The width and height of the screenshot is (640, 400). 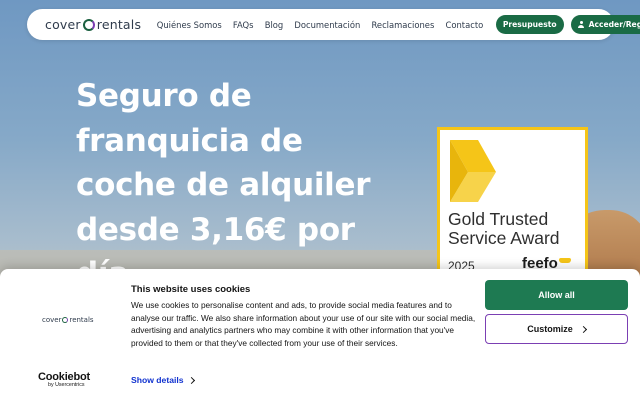 I want to click on brand-name-left: cover, so click(x=63, y=24).